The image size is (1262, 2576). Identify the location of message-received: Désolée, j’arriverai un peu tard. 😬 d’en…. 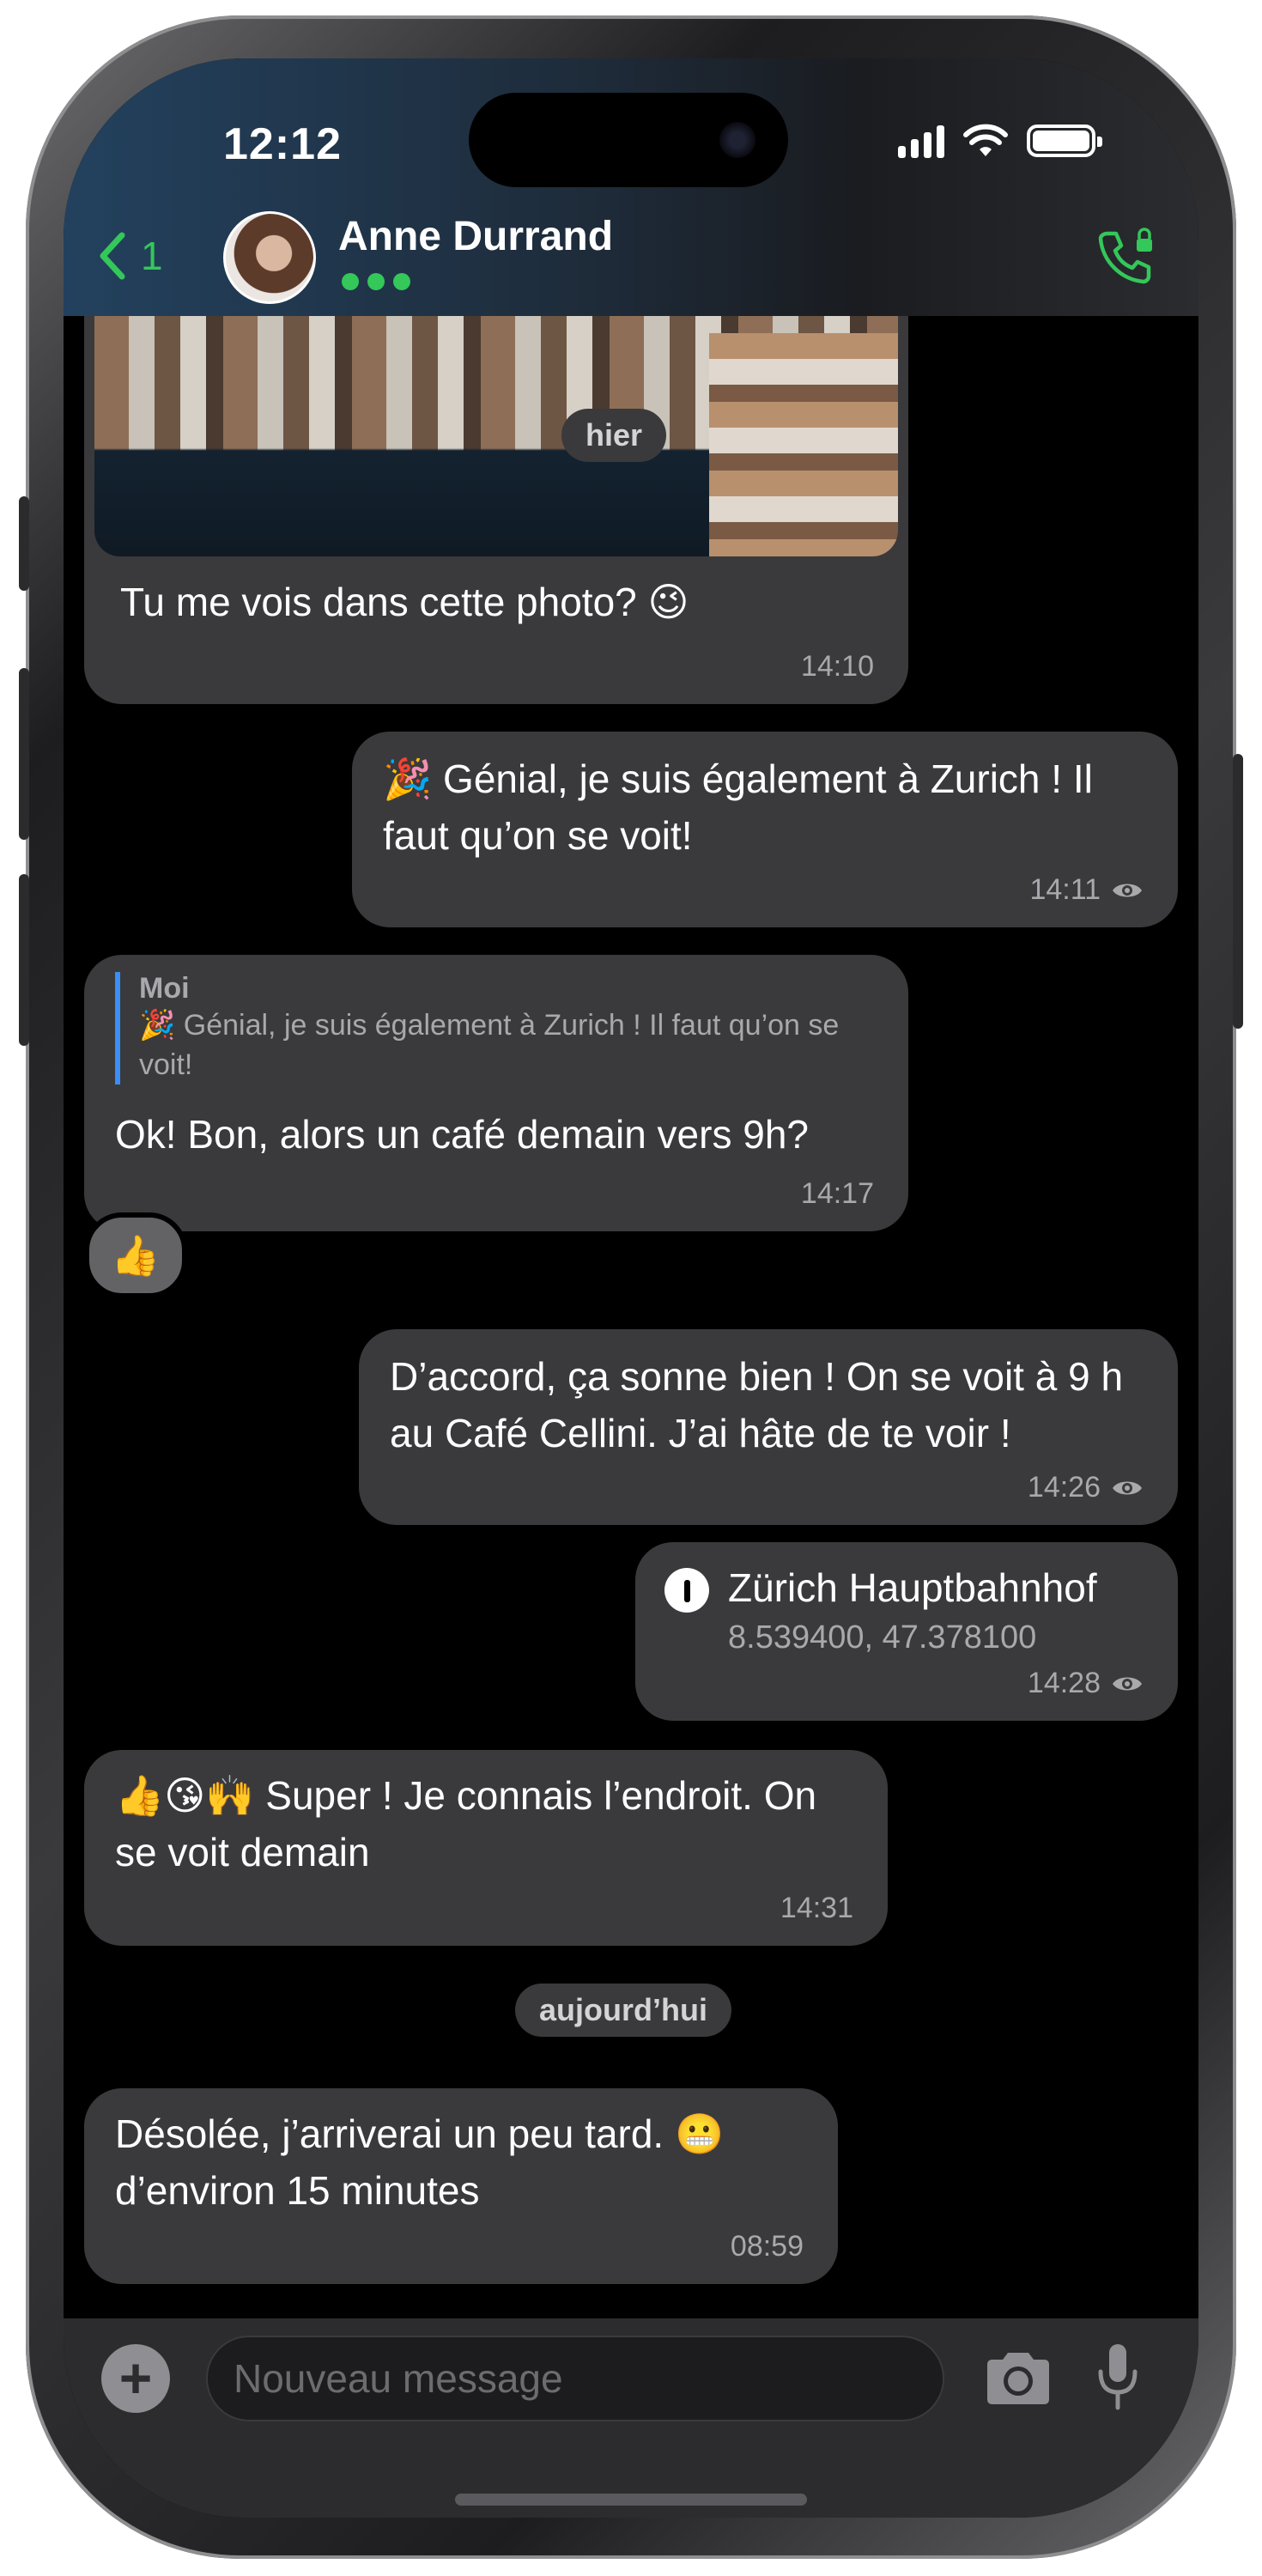
(461, 2186).